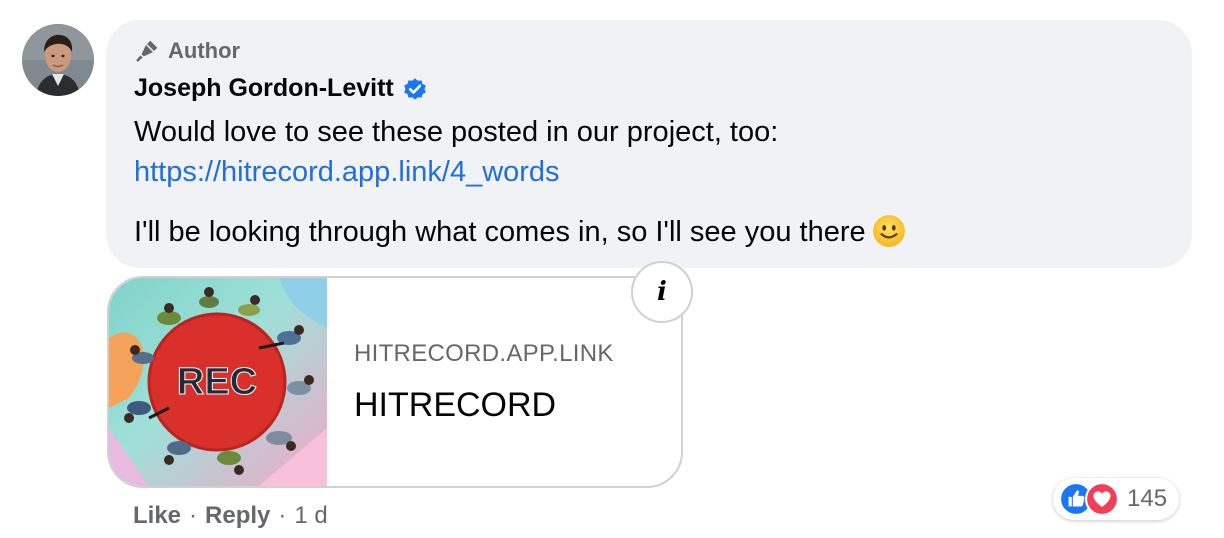  I want to click on smiling-face-icon, so click(888, 231).